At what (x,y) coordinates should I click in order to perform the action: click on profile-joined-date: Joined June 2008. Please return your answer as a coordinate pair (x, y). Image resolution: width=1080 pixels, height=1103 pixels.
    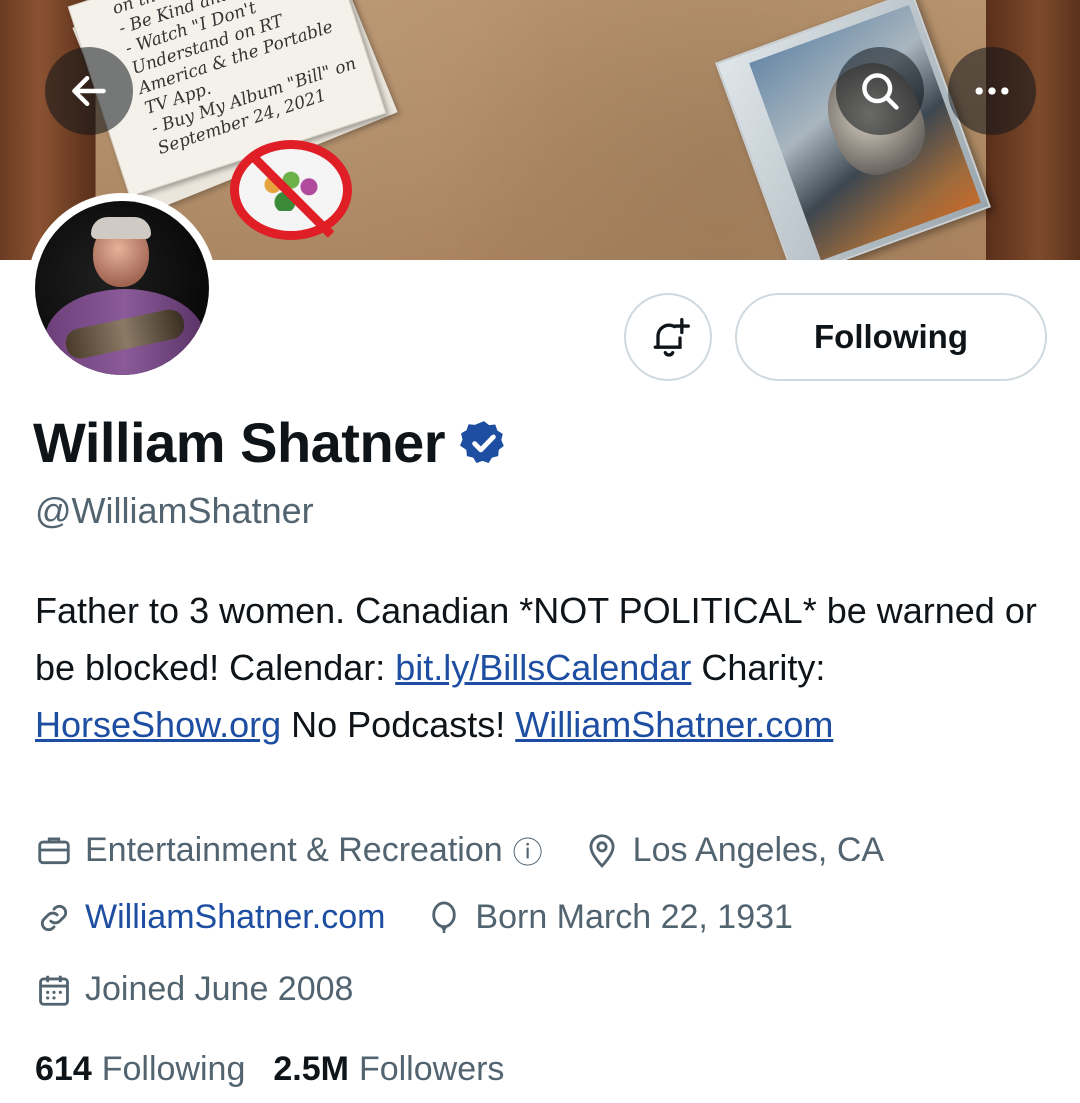
    Looking at the image, I should click on (219, 989).